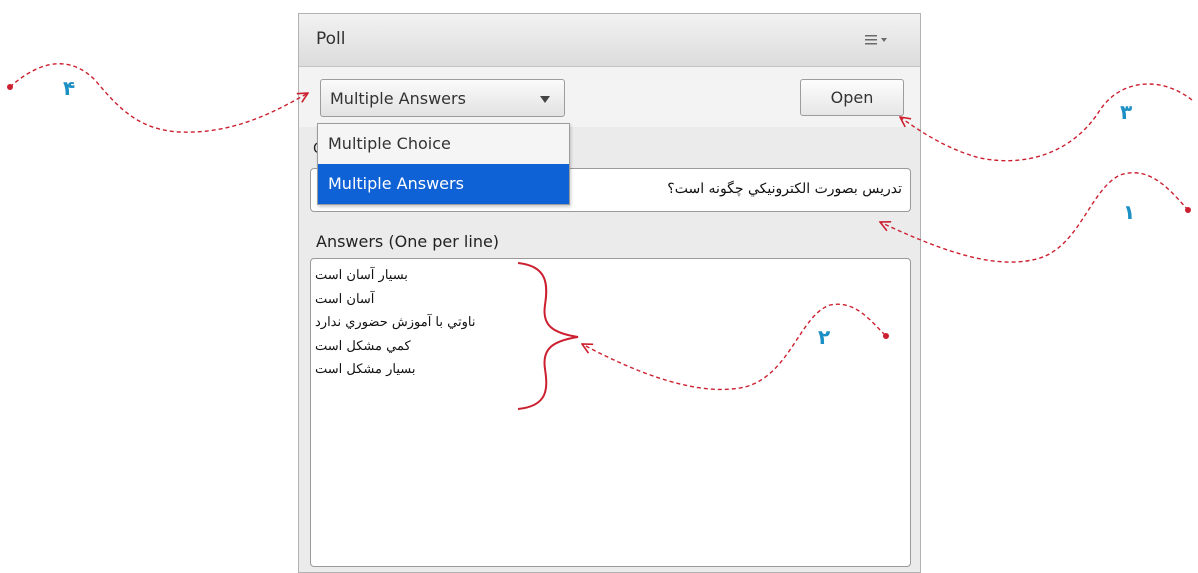 The width and height of the screenshot is (1198, 573). I want to click on callout-1: ۱, so click(1129, 212).